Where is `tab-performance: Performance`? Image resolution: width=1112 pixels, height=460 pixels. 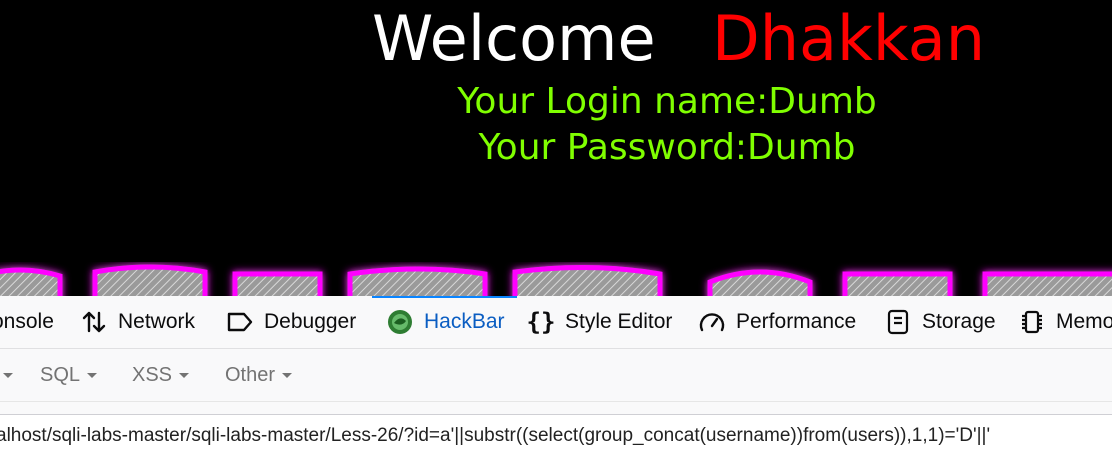
tab-performance: Performance is located at coordinates (777, 322).